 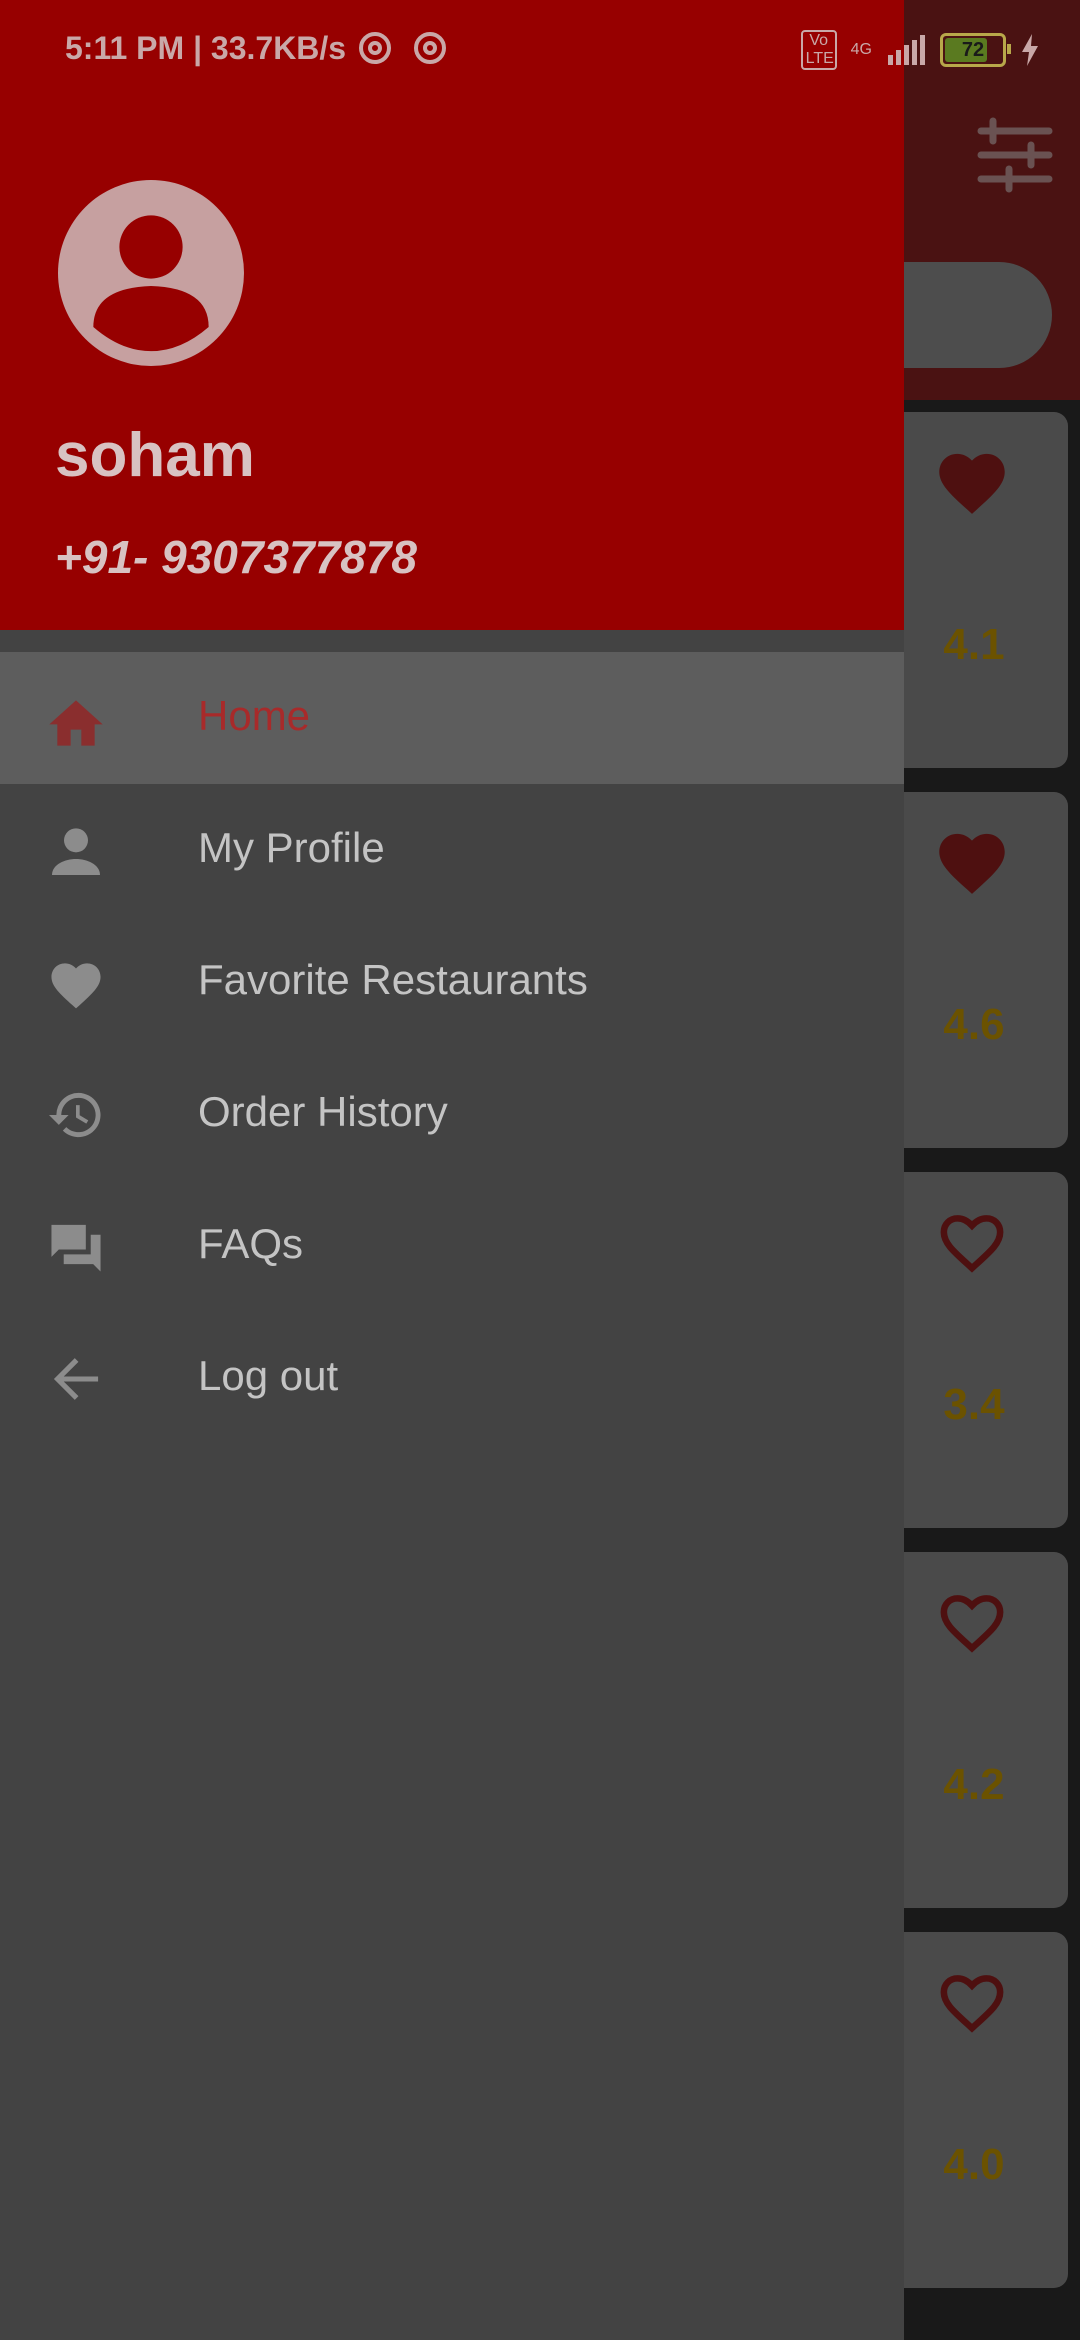 What do you see at coordinates (76, 851) in the screenshot?
I see `person-icon` at bounding box center [76, 851].